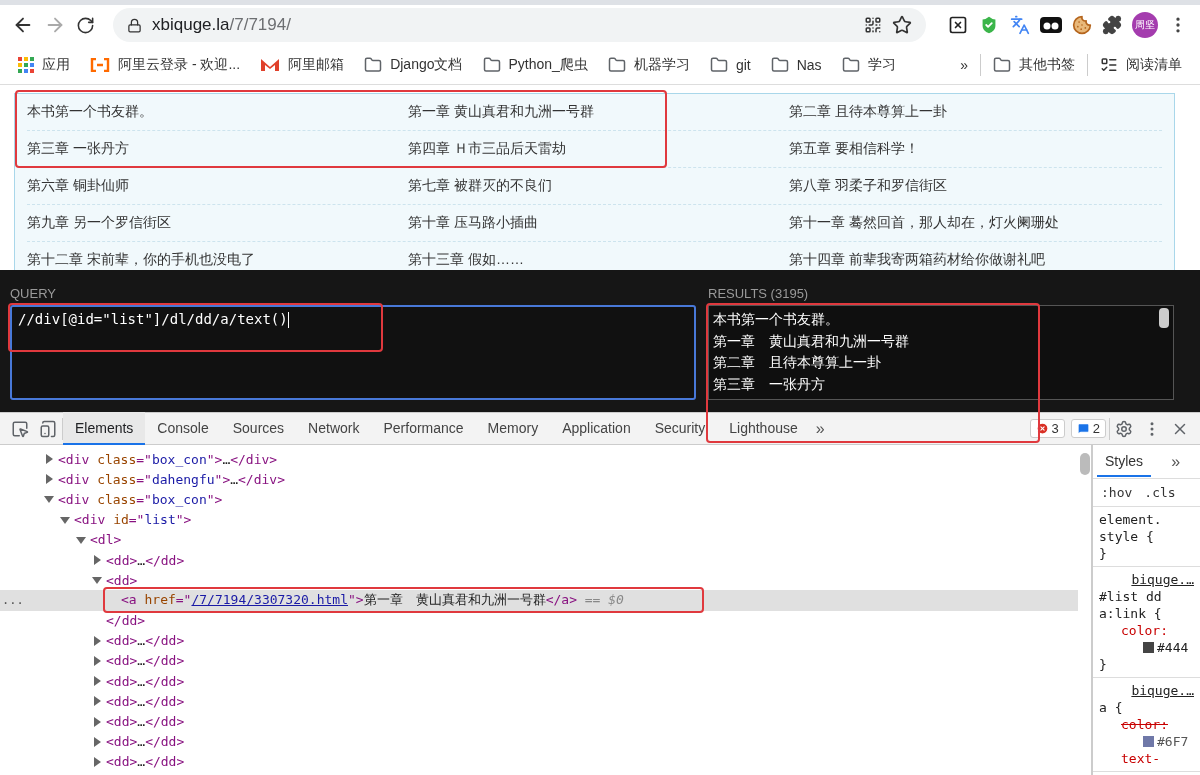 Image resolution: width=1200 pixels, height=775 pixels. What do you see at coordinates (854, 149) in the screenshot?
I see `chapter-link: 第五章 要相信科学！` at bounding box center [854, 149].